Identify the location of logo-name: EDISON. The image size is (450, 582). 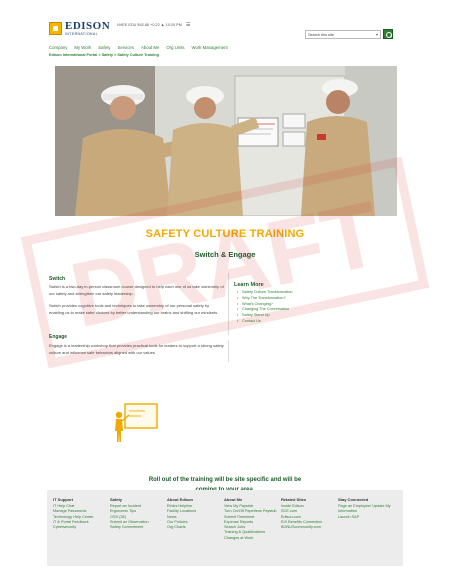
(88, 26).